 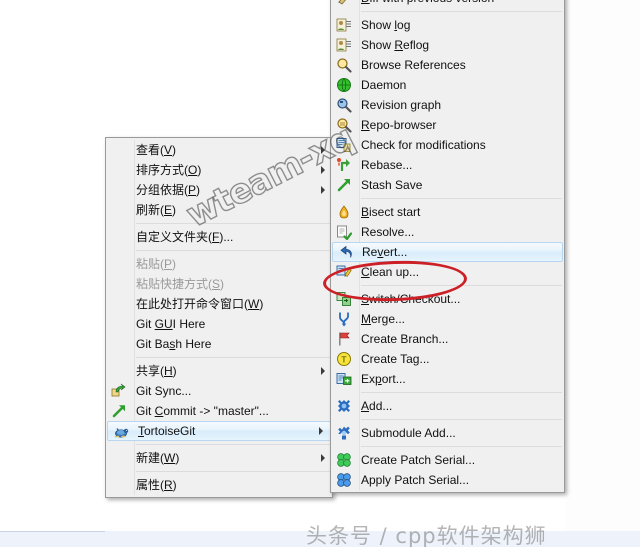 I want to click on menu-item-tortoisegit: TortoiseGit, so click(x=219, y=431).